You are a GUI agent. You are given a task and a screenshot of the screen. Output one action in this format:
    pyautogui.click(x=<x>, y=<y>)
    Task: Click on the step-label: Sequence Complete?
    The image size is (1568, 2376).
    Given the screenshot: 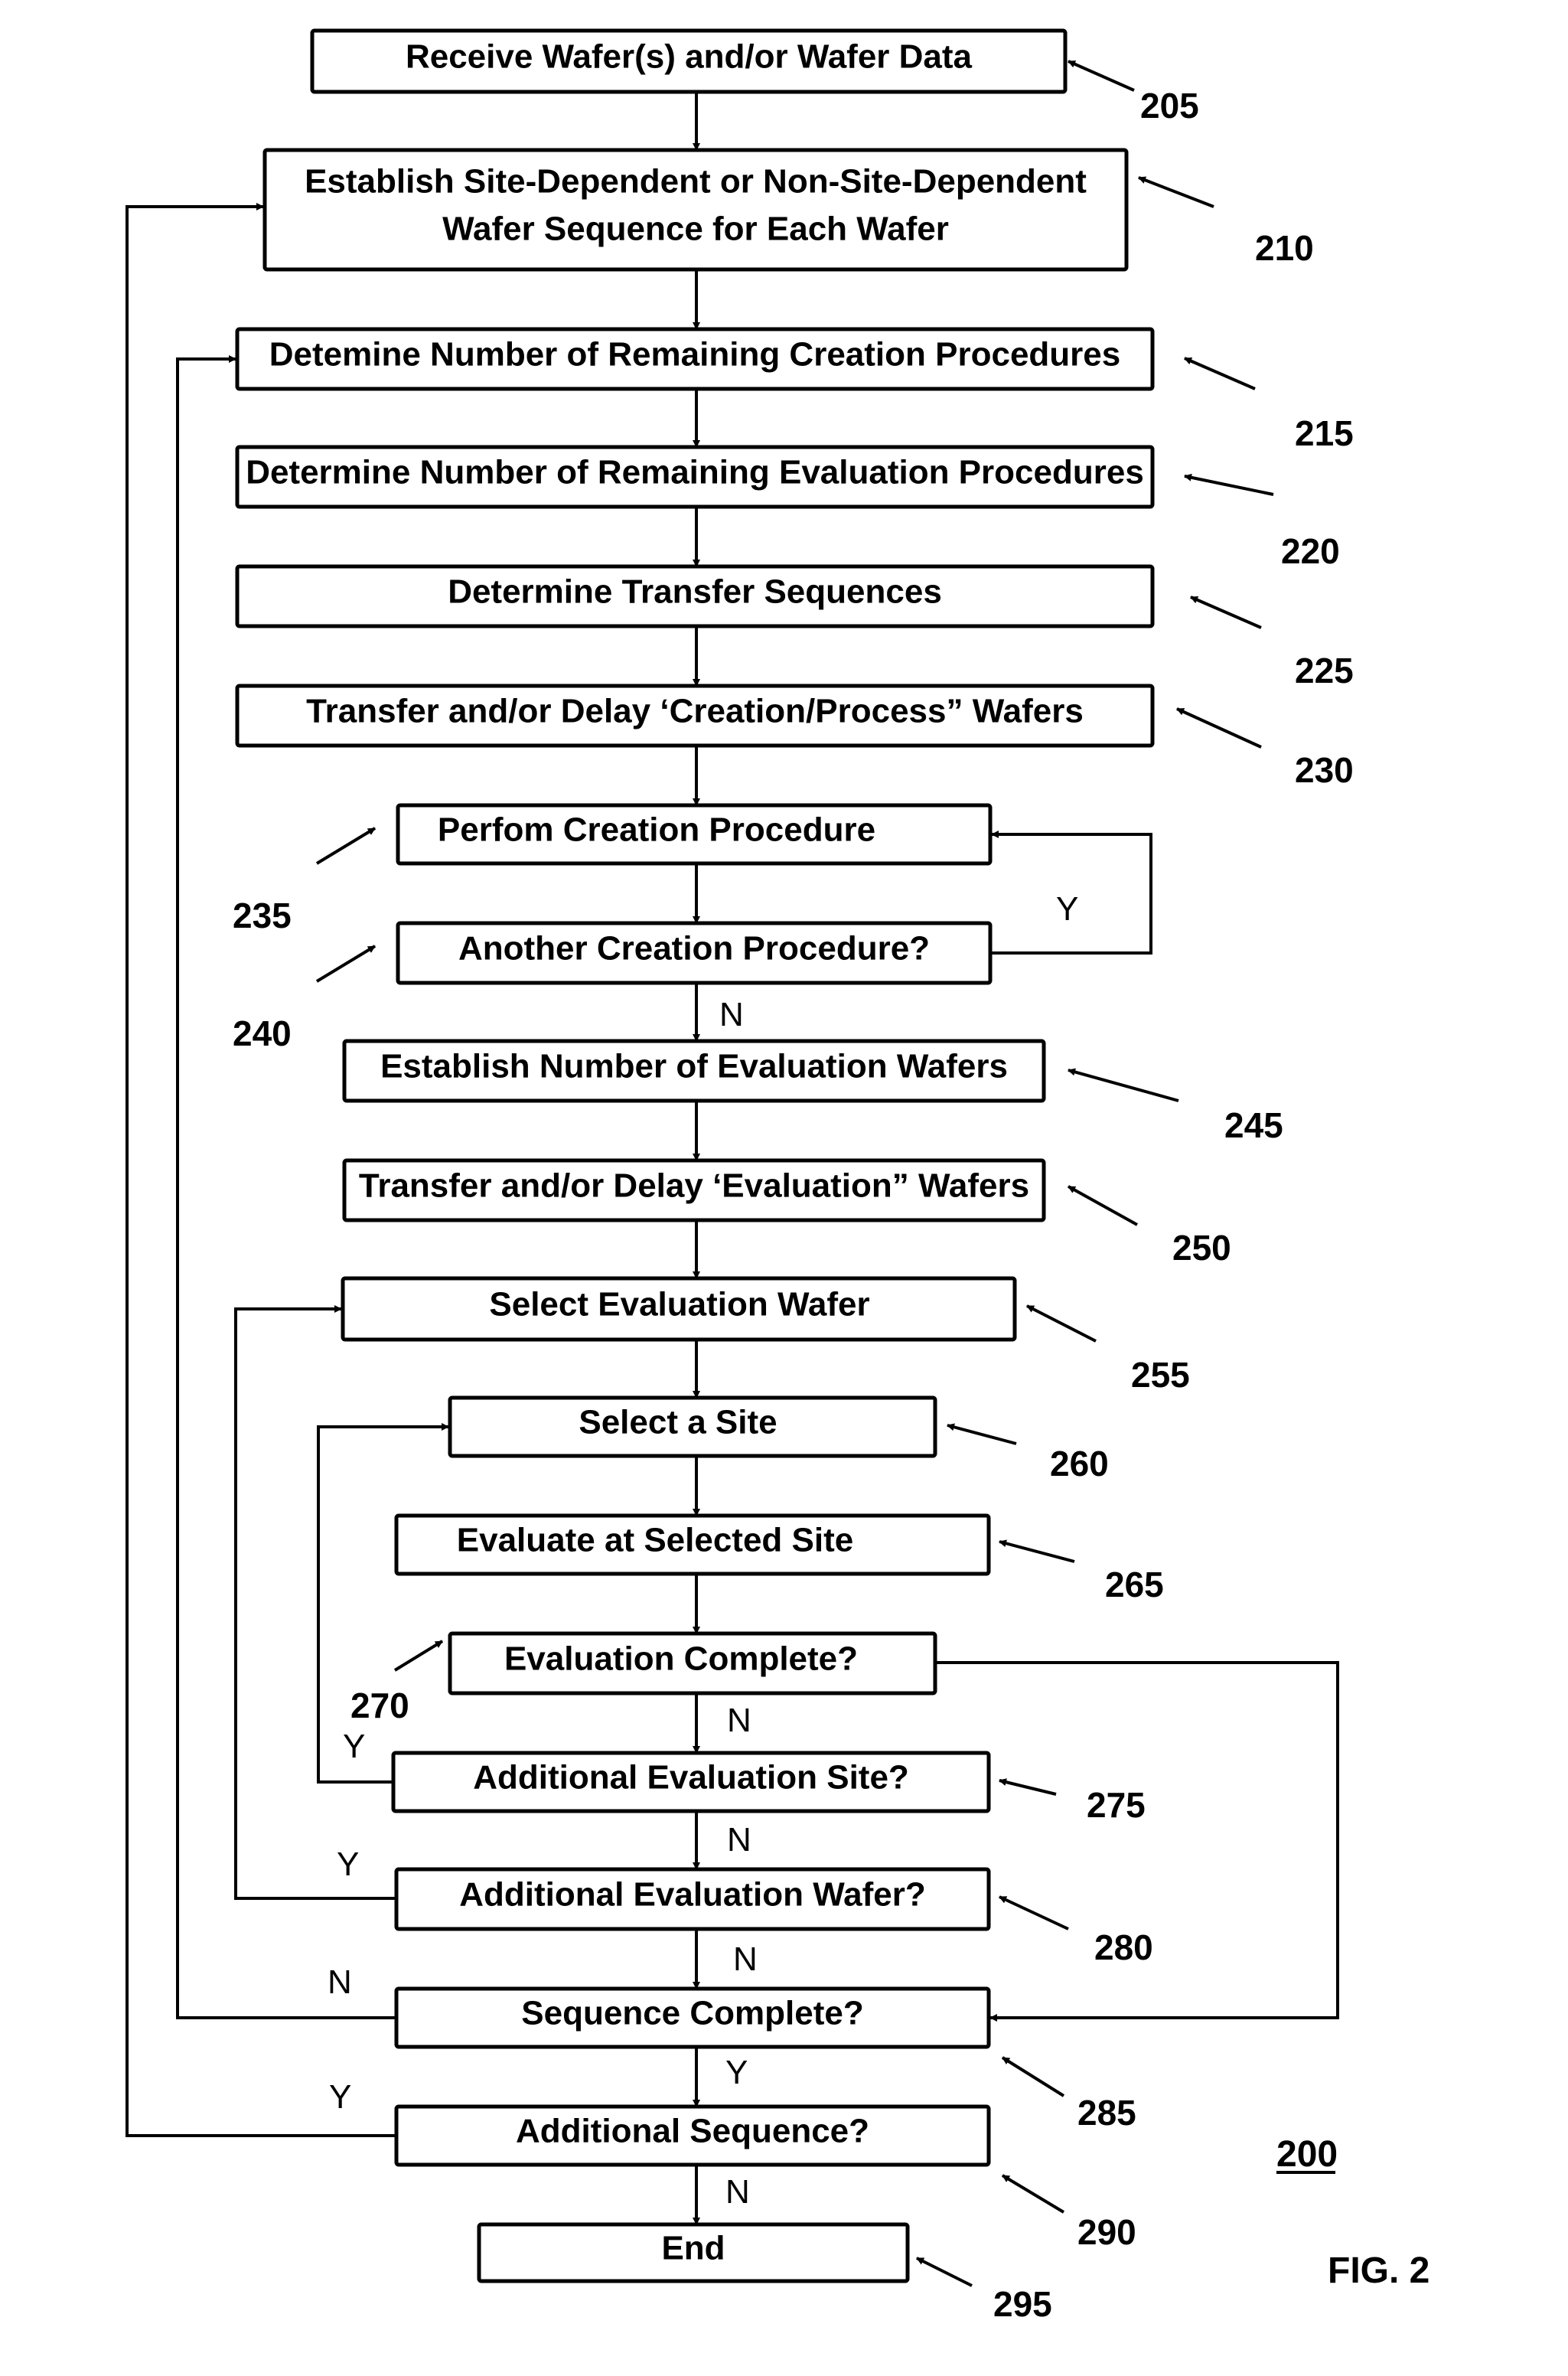 What is the action you would take?
    pyautogui.click(x=692, y=2013)
    